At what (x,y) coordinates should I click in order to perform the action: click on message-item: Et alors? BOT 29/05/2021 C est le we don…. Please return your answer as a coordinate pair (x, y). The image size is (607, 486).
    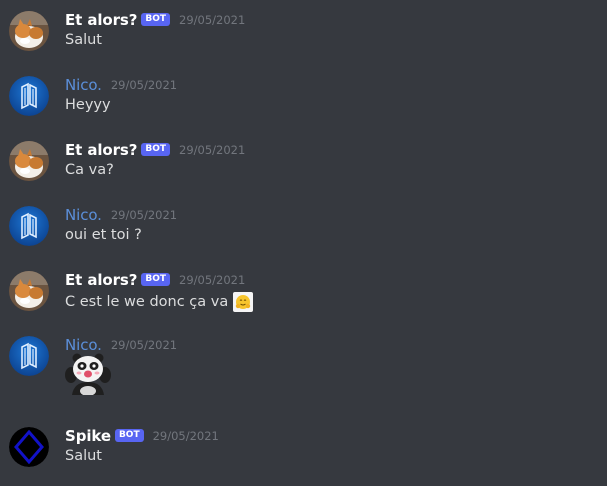
    Looking at the image, I should click on (303, 298).